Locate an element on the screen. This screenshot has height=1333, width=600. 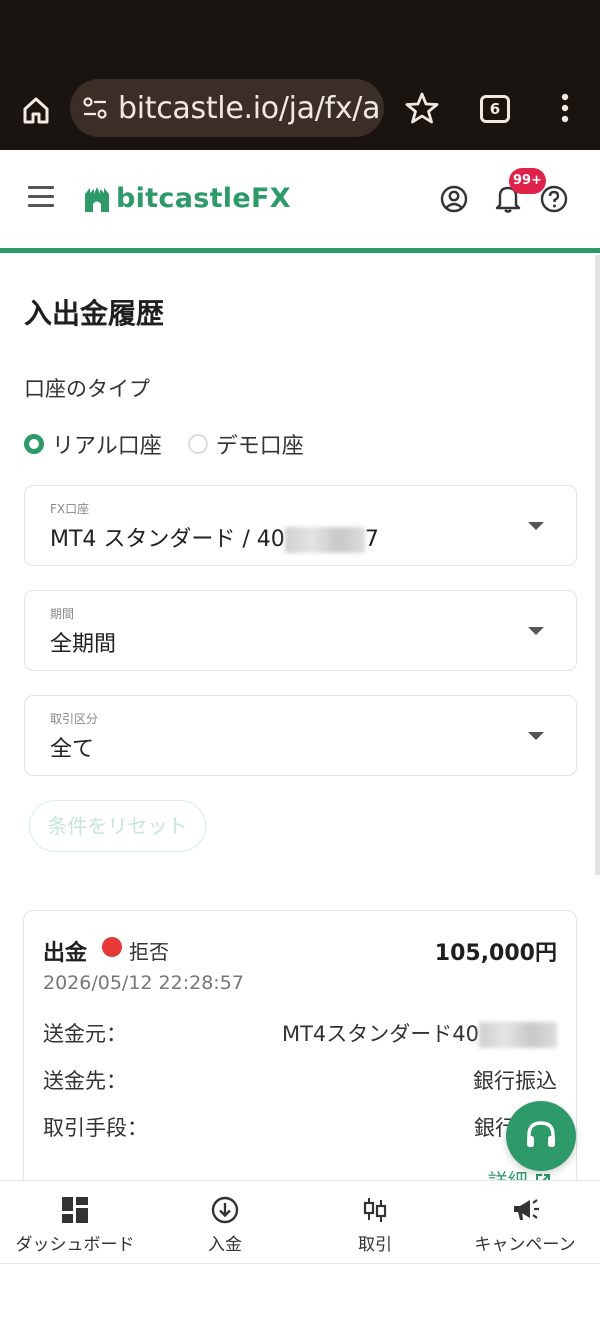
reset-filters-button: 条件をリセット is located at coordinates (117, 826).